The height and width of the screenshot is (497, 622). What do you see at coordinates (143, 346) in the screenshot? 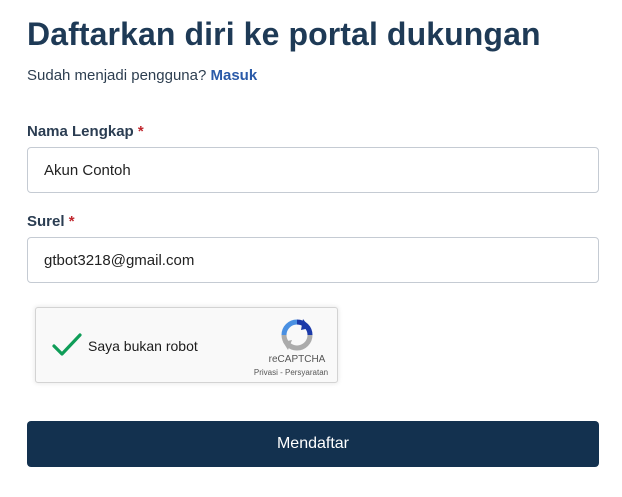
I see `captcha-label: Saya bukan robot` at bounding box center [143, 346].